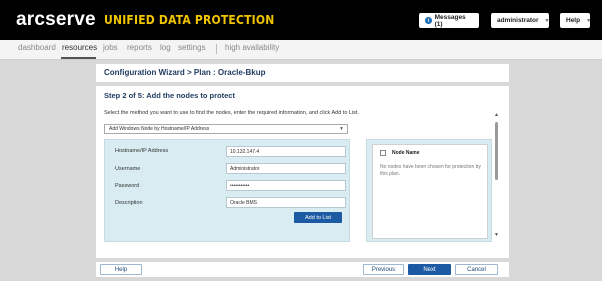  Describe the element at coordinates (429, 269) in the screenshot. I see `next-button: Next` at that location.